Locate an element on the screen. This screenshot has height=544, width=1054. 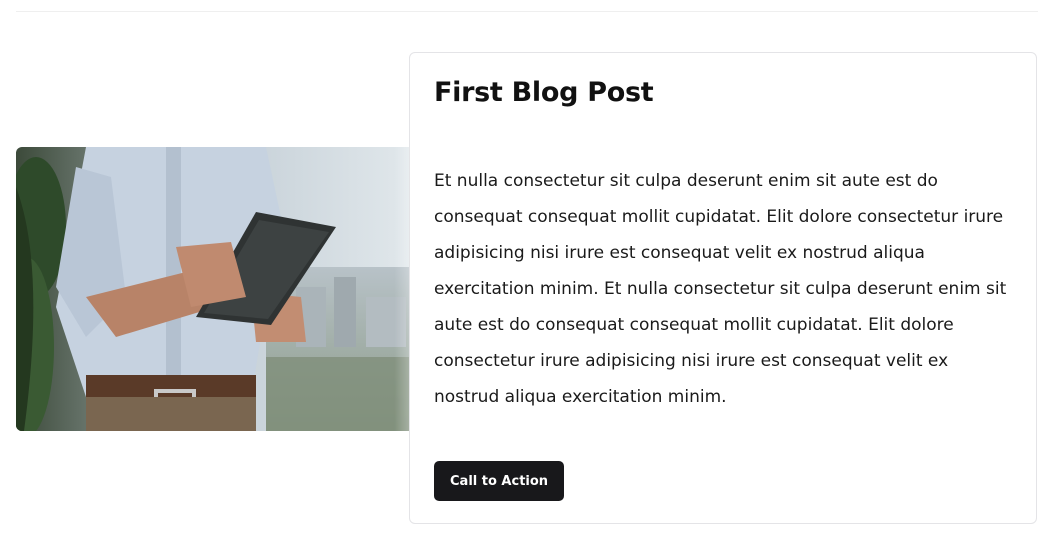
top-divider is located at coordinates (527, 11).